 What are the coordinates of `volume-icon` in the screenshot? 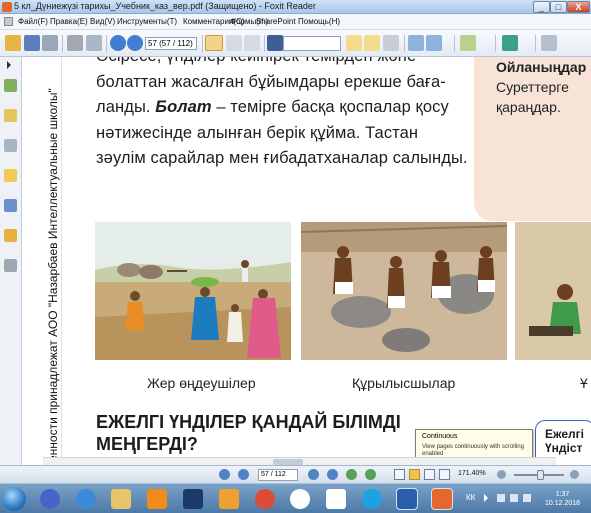 It's located at (514, 498).